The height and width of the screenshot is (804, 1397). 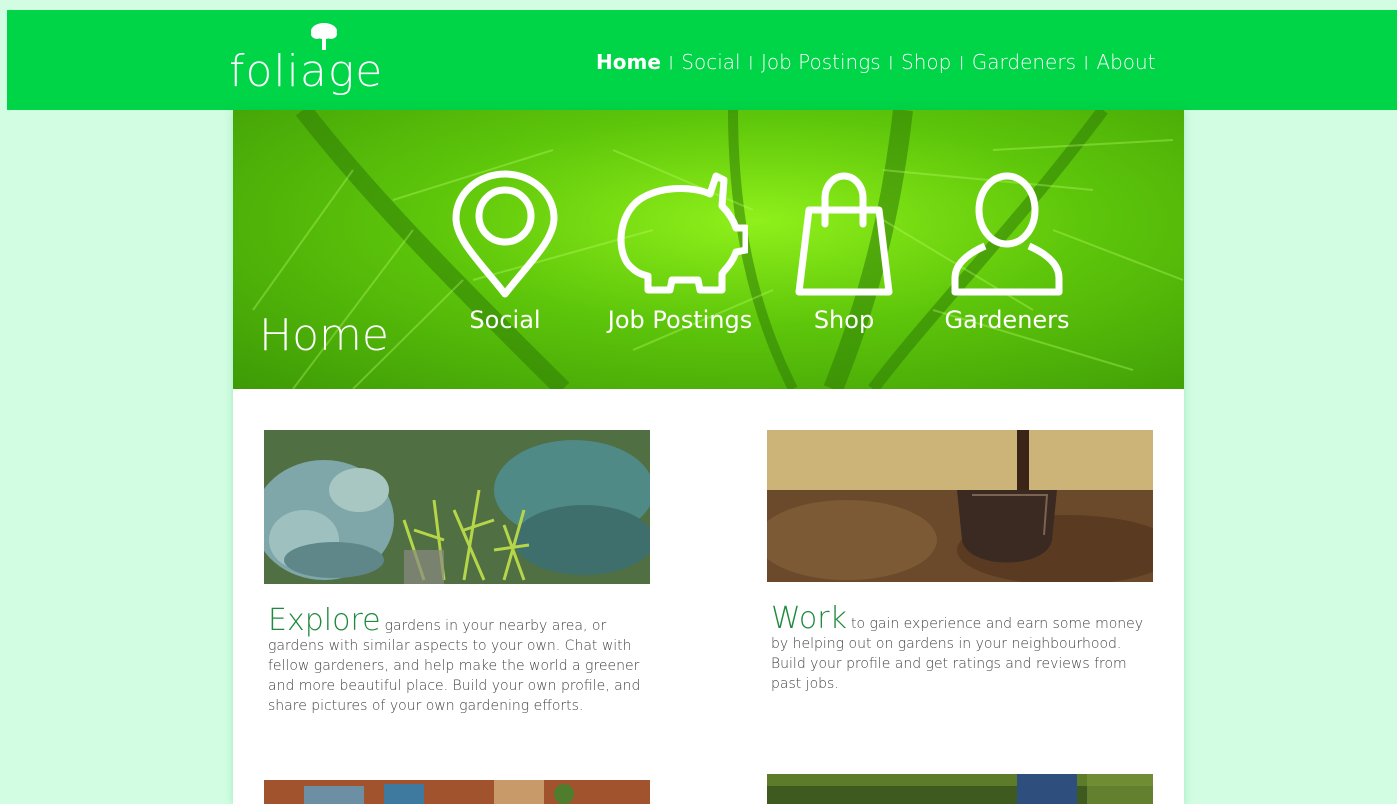 I want to click on shop-preview-image, so click(x=457, y=792).